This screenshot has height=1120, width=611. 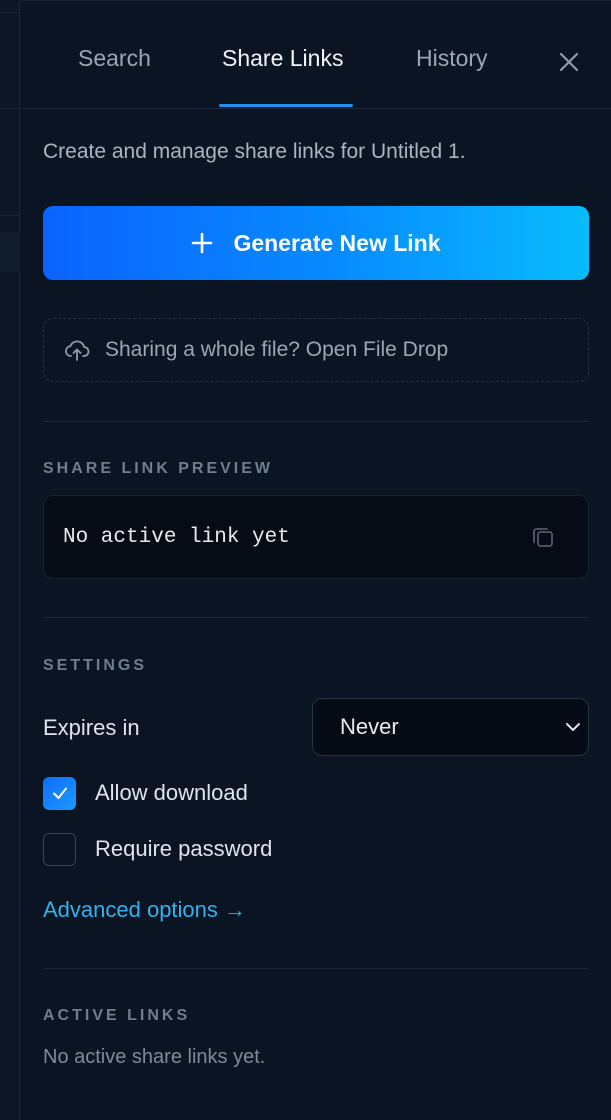 I want to click on share-link-preview-box: No active link yet, so click(x=316, y=537).